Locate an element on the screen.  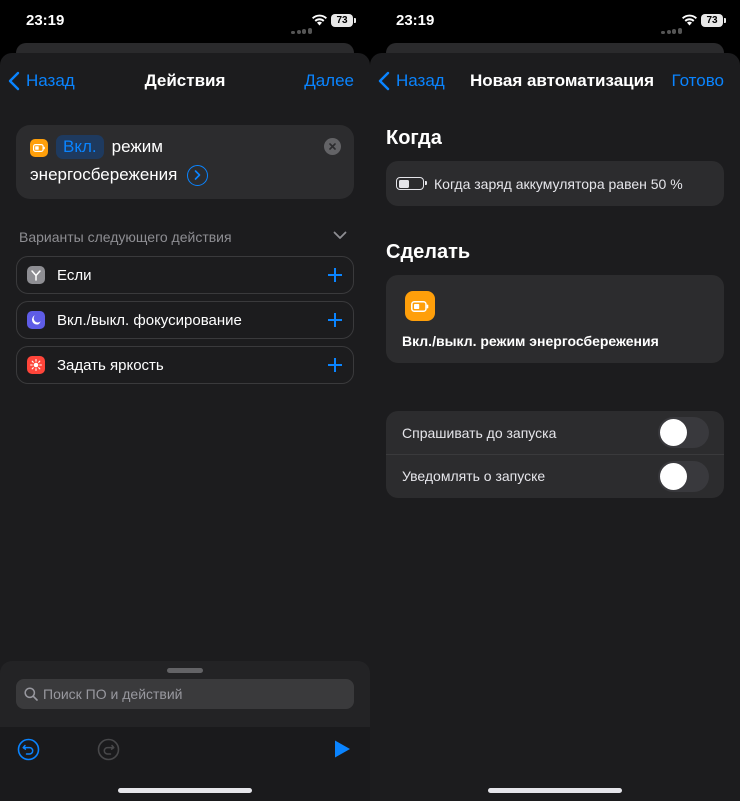
search-field is located at coordinates (185, 694).